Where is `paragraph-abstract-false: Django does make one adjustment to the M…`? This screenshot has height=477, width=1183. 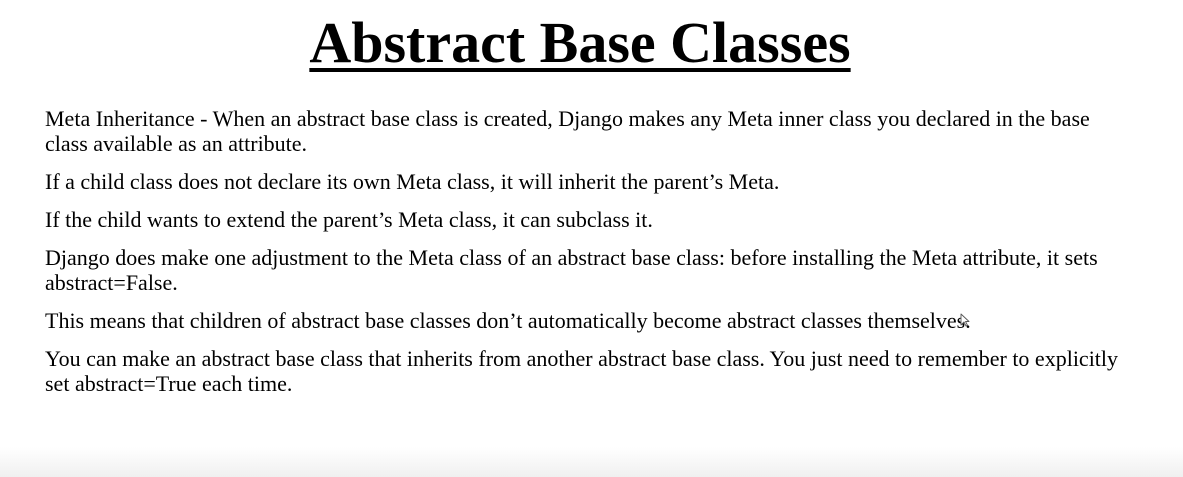
paragraph-abstract-false: Django does make one adjustment to the M… is located at coordinates (571, 270).